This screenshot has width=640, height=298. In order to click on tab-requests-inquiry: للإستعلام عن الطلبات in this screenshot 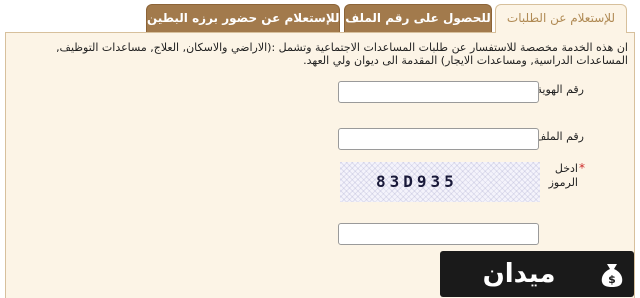, I will do `click(561, 18)`.